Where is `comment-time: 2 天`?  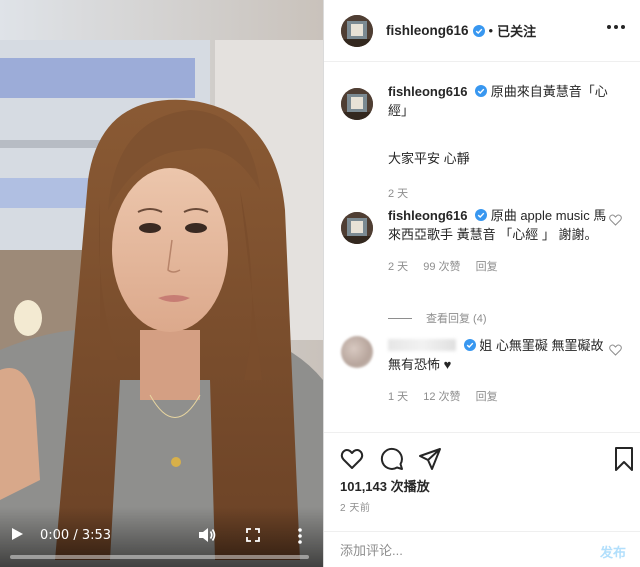 comment-time: 2 天 is located at coordinates (398, 267).